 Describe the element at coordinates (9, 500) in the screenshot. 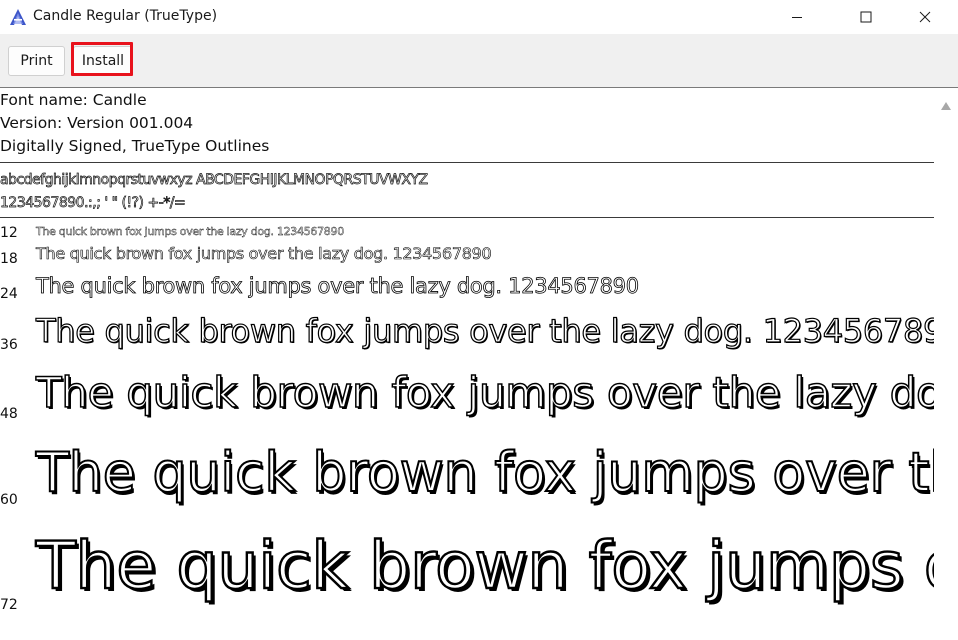

I see `size-label: 60` at that location.